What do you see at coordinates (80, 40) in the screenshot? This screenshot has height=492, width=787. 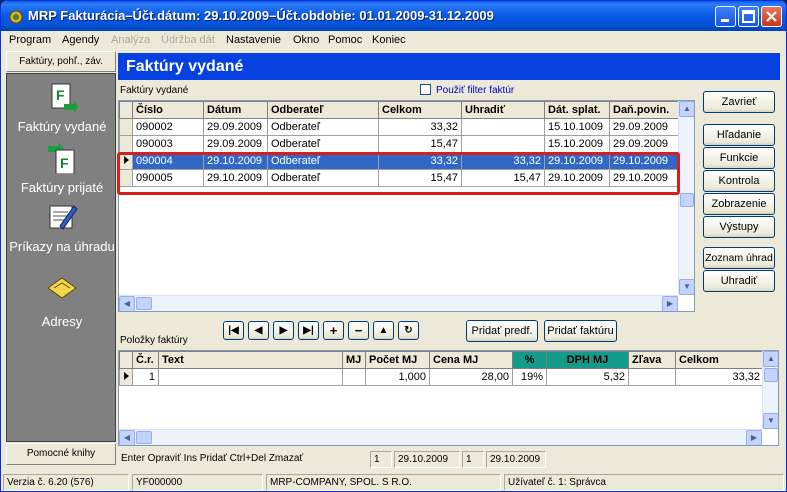 I see `menu-agendy: Agendy` at bounding box center [80, 40].